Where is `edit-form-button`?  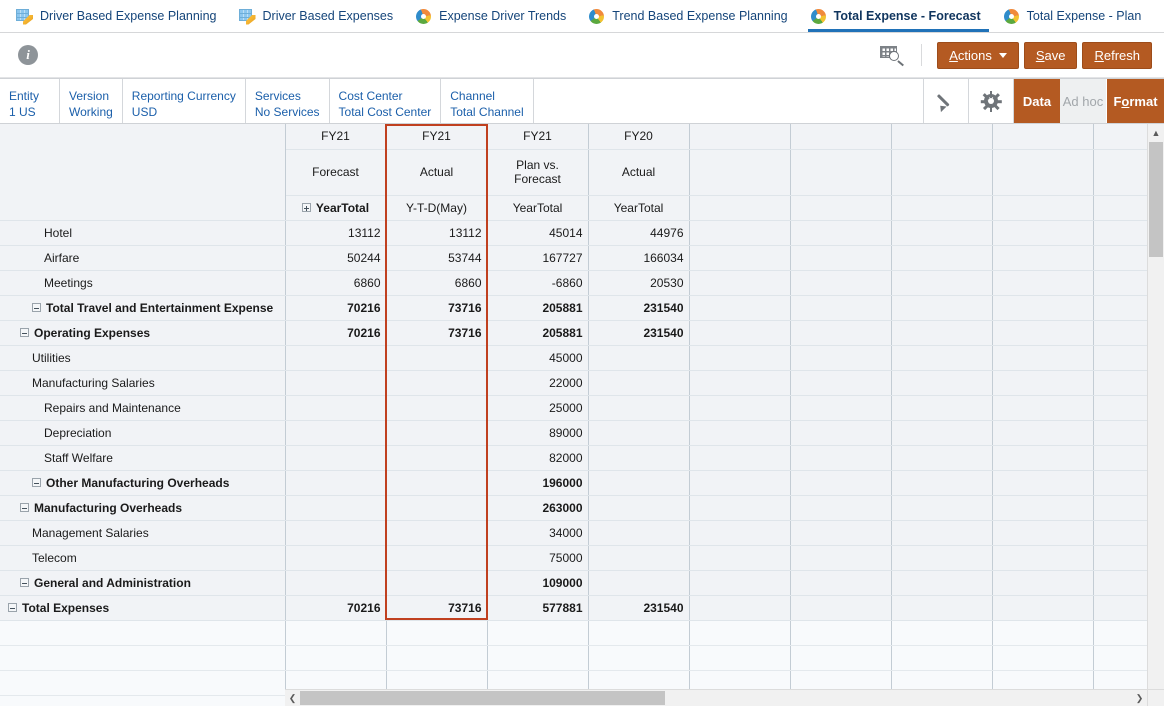
edit-form-button is located at coordinates (946, 101).